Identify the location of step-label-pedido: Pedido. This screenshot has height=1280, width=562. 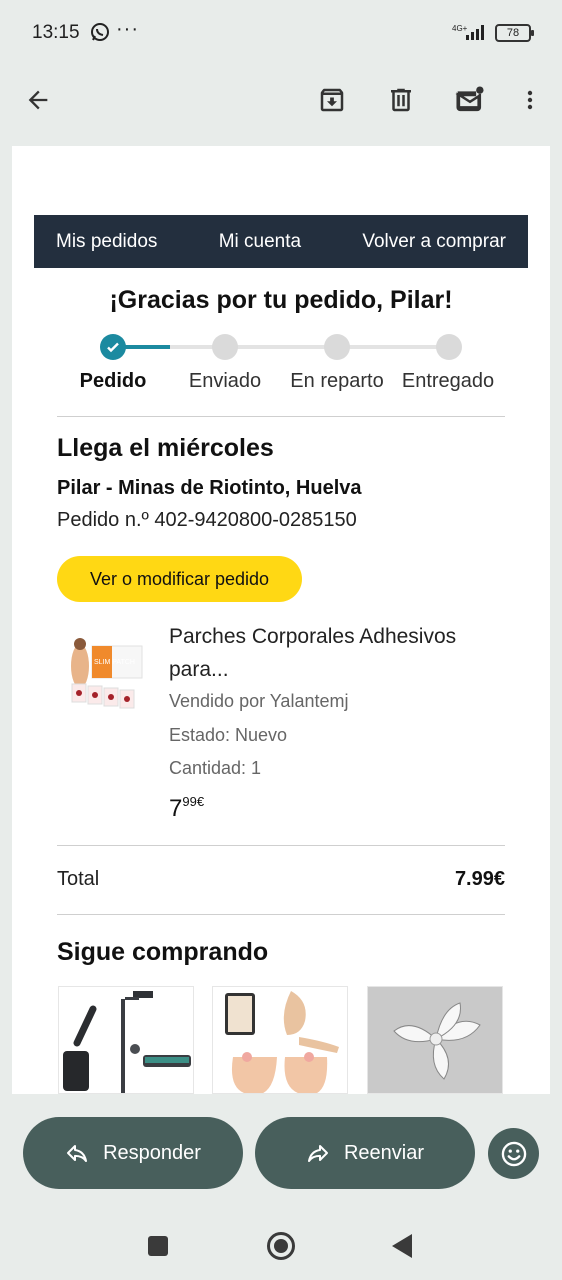
(113, 381).